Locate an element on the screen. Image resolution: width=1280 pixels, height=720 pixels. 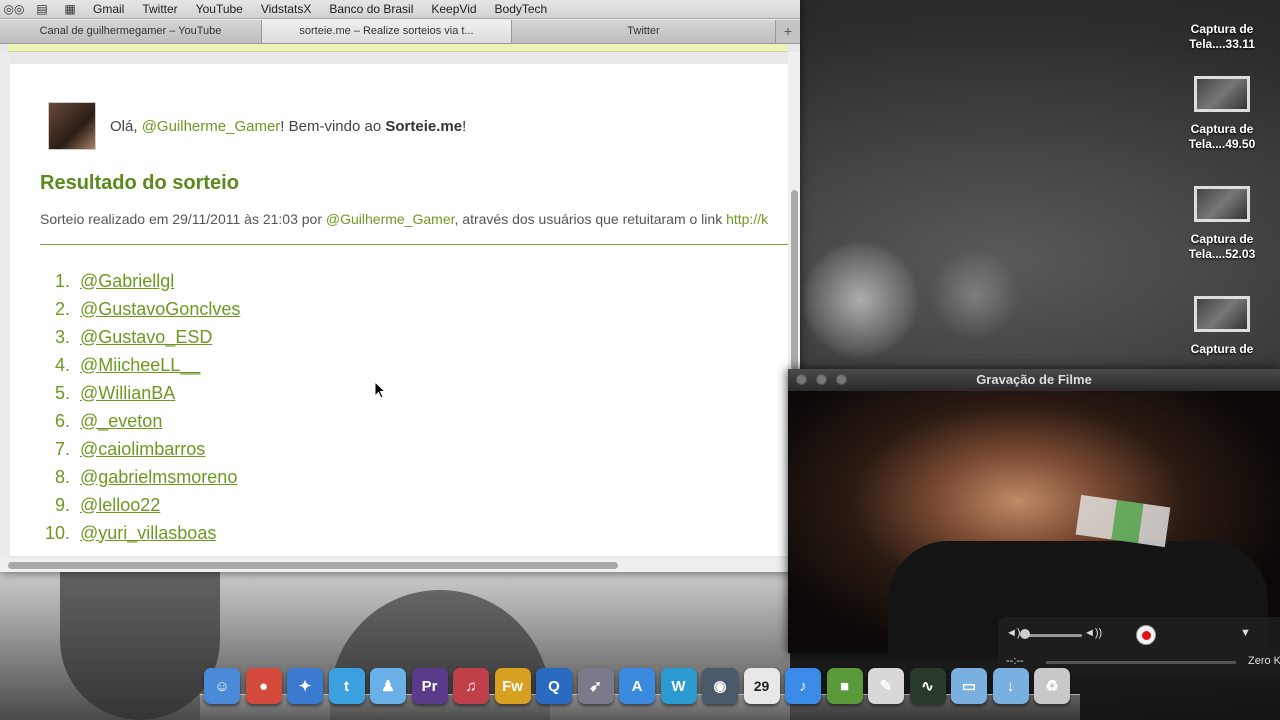
downloads-folder-icon: ↓ is located at coordinates (1010, 686).